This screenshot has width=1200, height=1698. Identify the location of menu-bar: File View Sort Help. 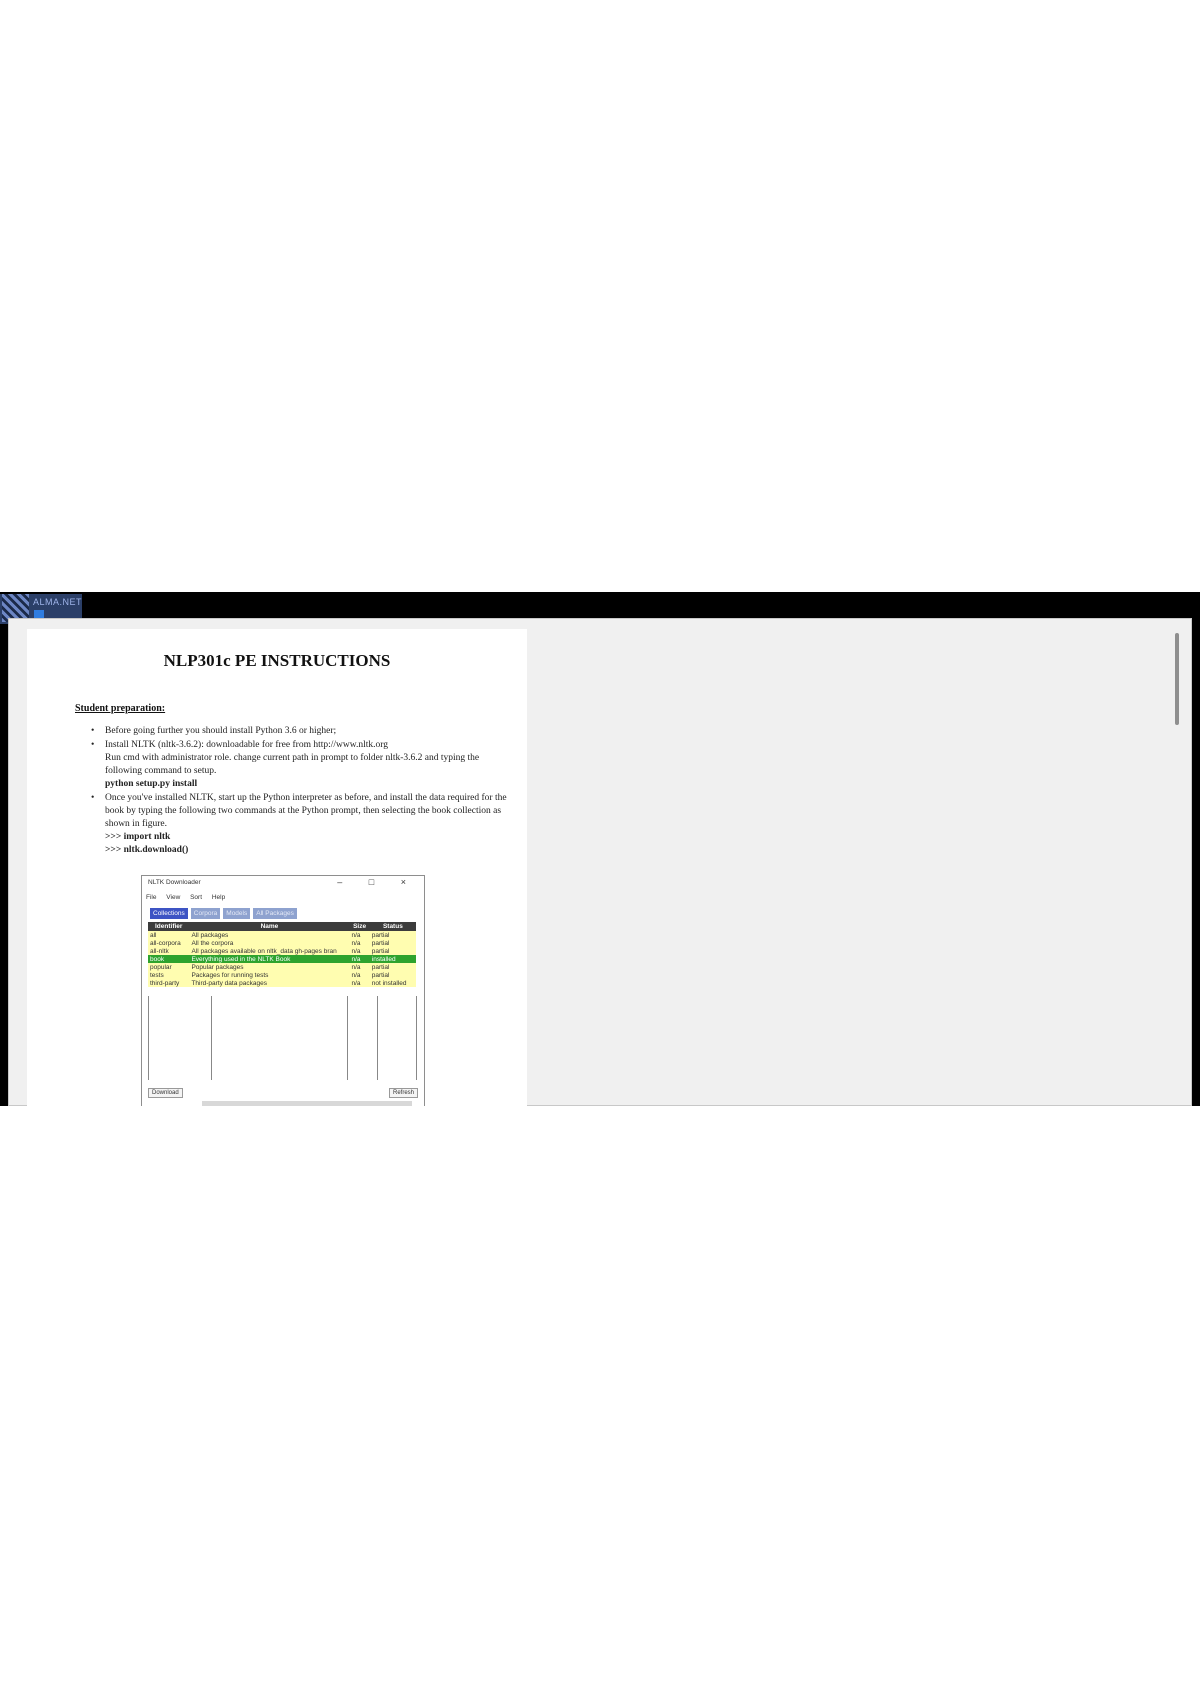
(189, 897).